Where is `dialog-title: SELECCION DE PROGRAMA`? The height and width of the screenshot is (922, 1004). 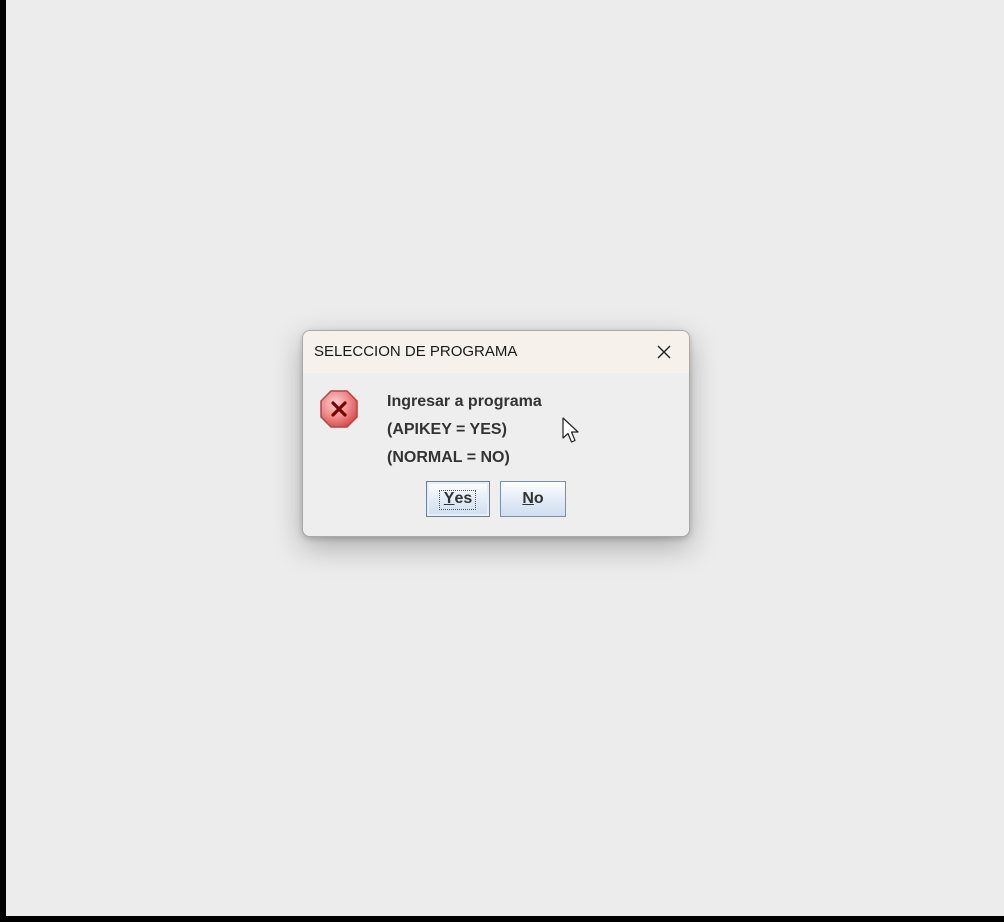 dialog-title: SELECCION DE PROGRAMA is located at coordinates (416, 351).